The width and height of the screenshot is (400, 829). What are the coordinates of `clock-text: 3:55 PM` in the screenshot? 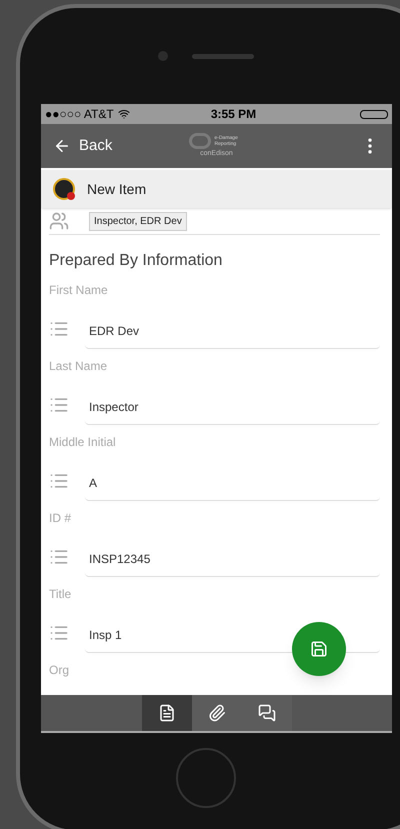 It's located at (234, 114).